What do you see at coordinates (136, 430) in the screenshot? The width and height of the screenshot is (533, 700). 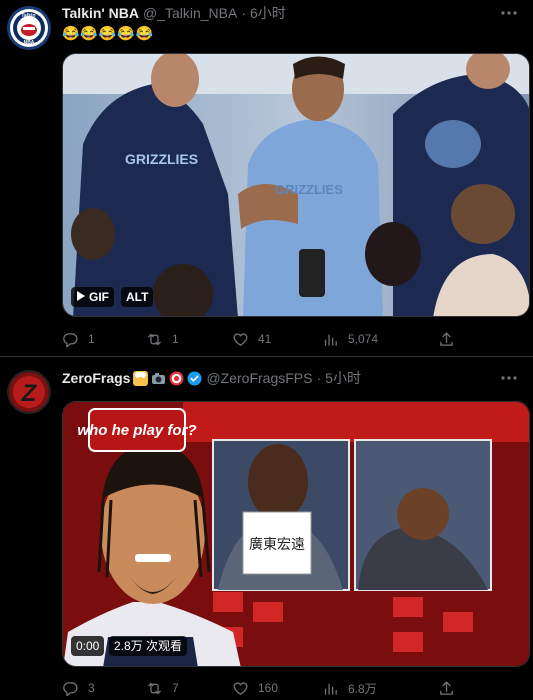 I see `banner-text: who he play for?` at bounding box center [136, 430].